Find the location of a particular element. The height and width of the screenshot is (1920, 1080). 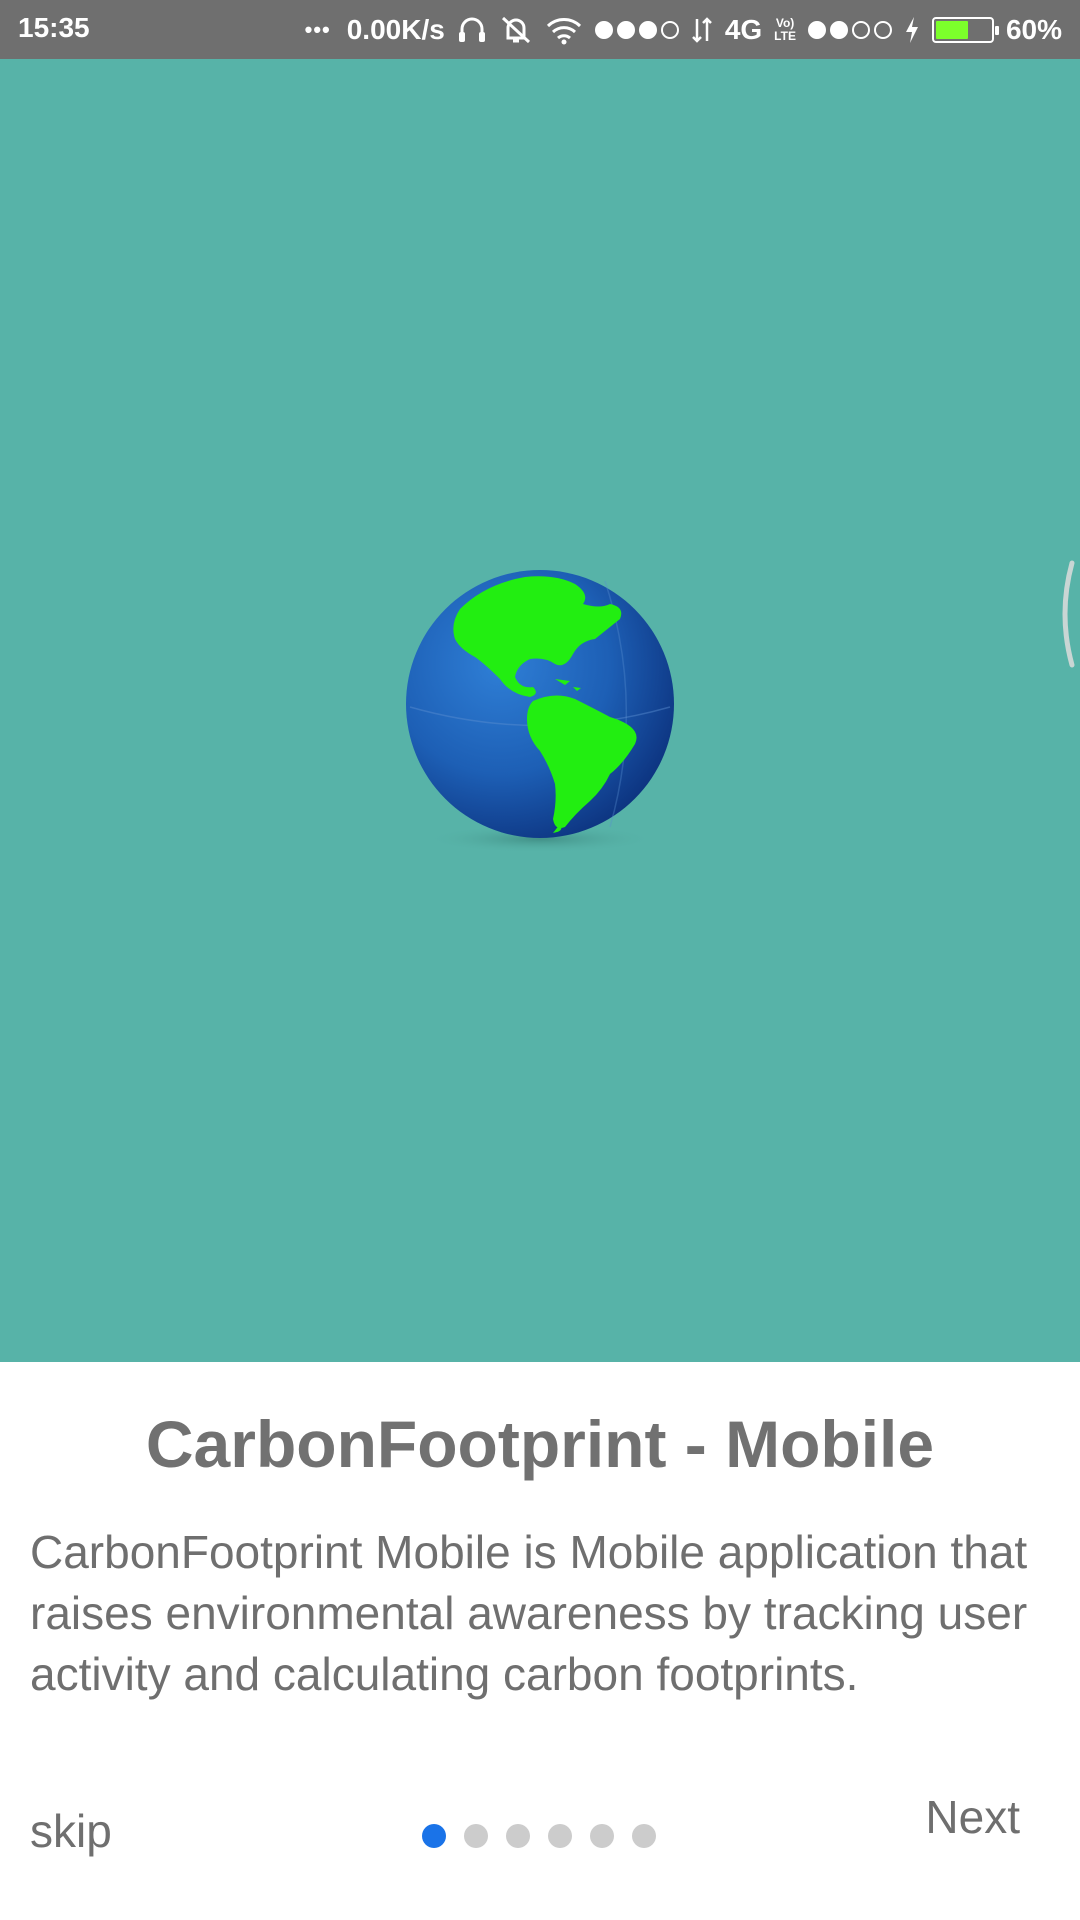

net-speed: 0.00K/s is located at coordinates (395, 29).